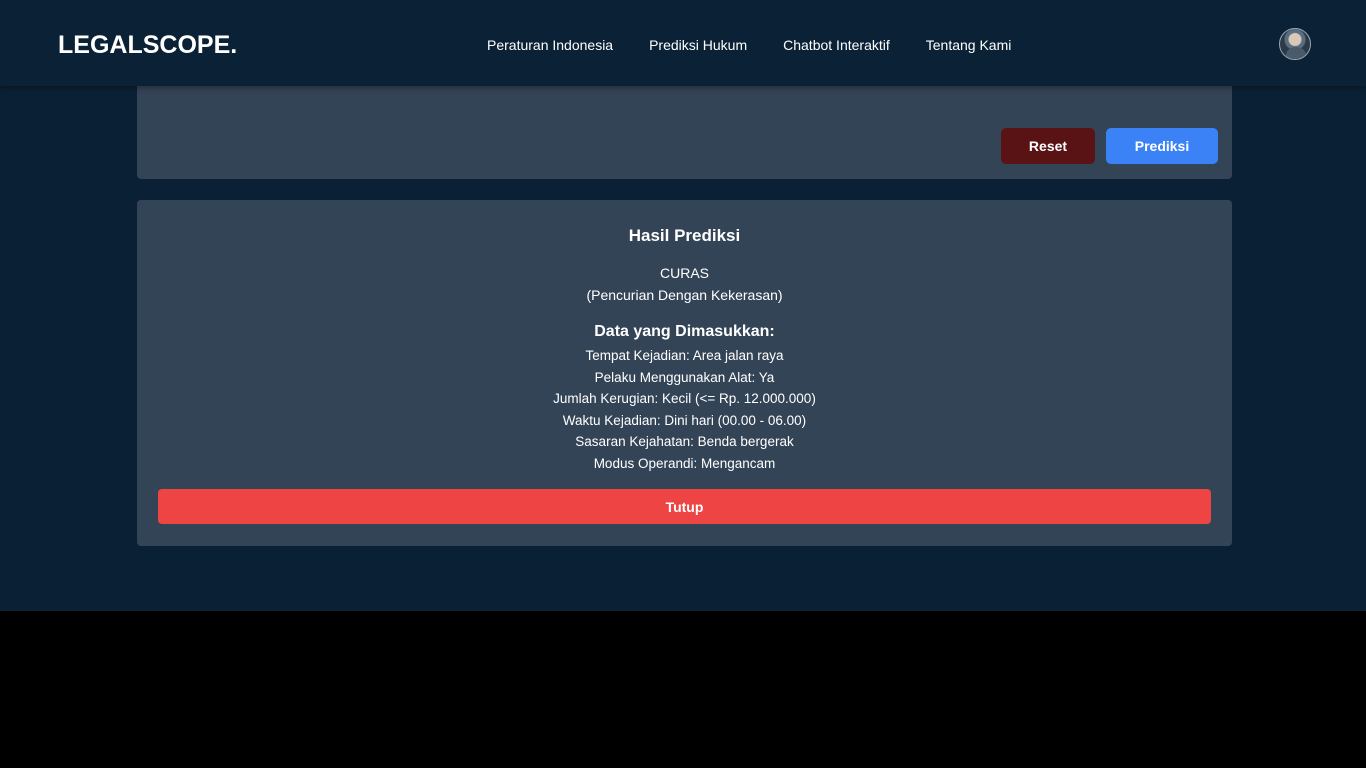  What do you see at coordinates (1048, 146) in the screenshot?
I see `reset-button: Reset` at bounding box center [1048, 146].